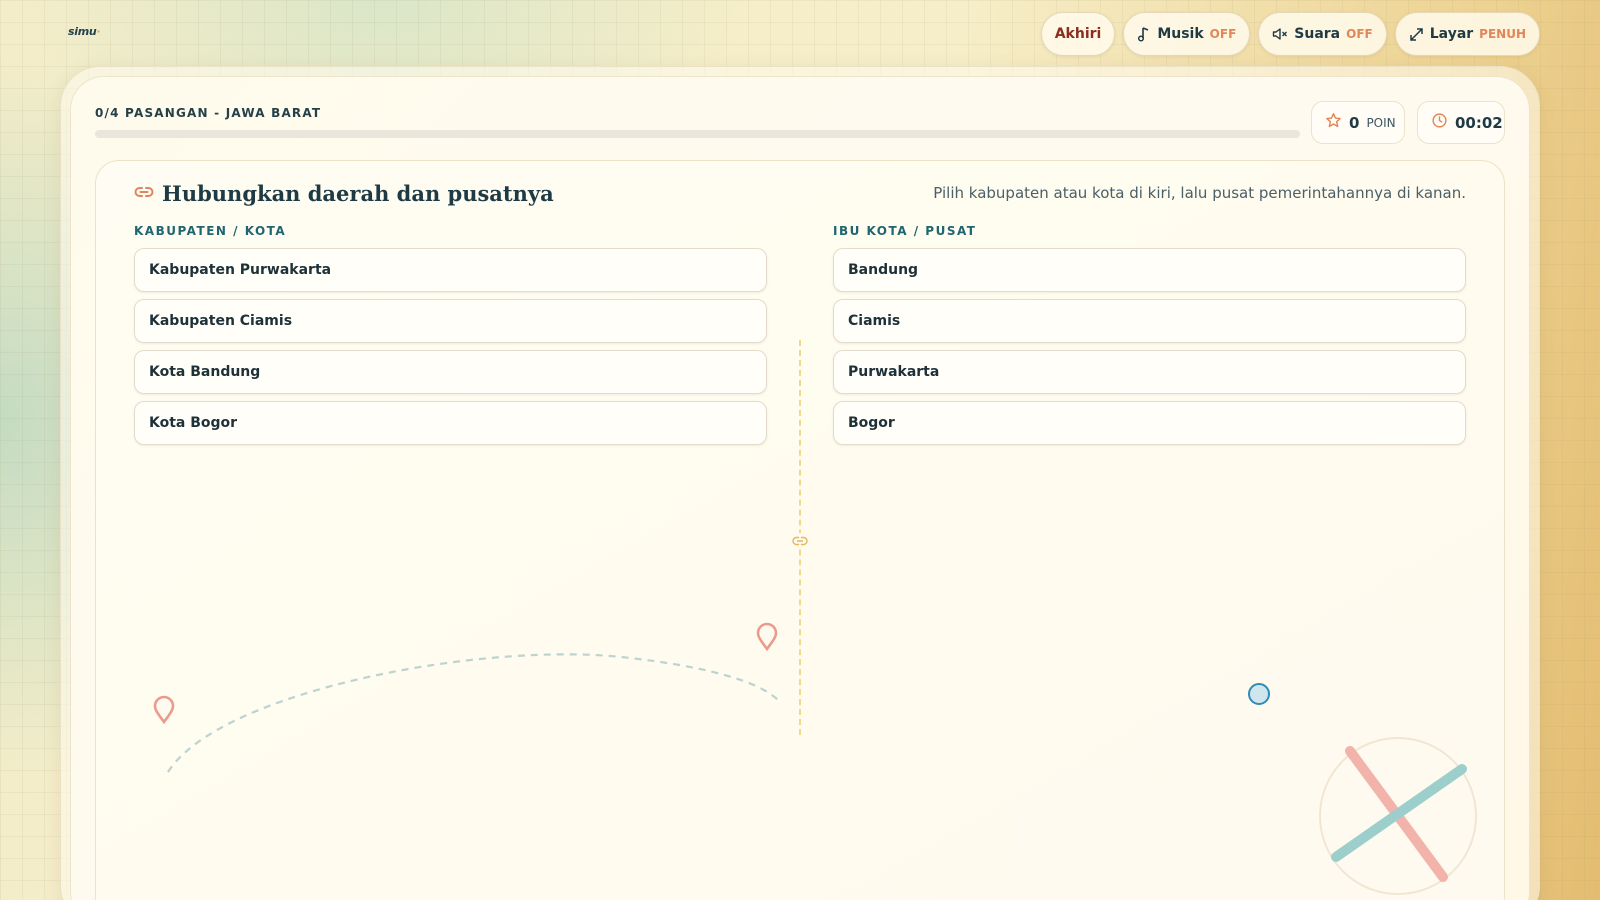 This screenshot has height=900, width=1600. I want to click on compass-cross-icon, so click(1398, 816).